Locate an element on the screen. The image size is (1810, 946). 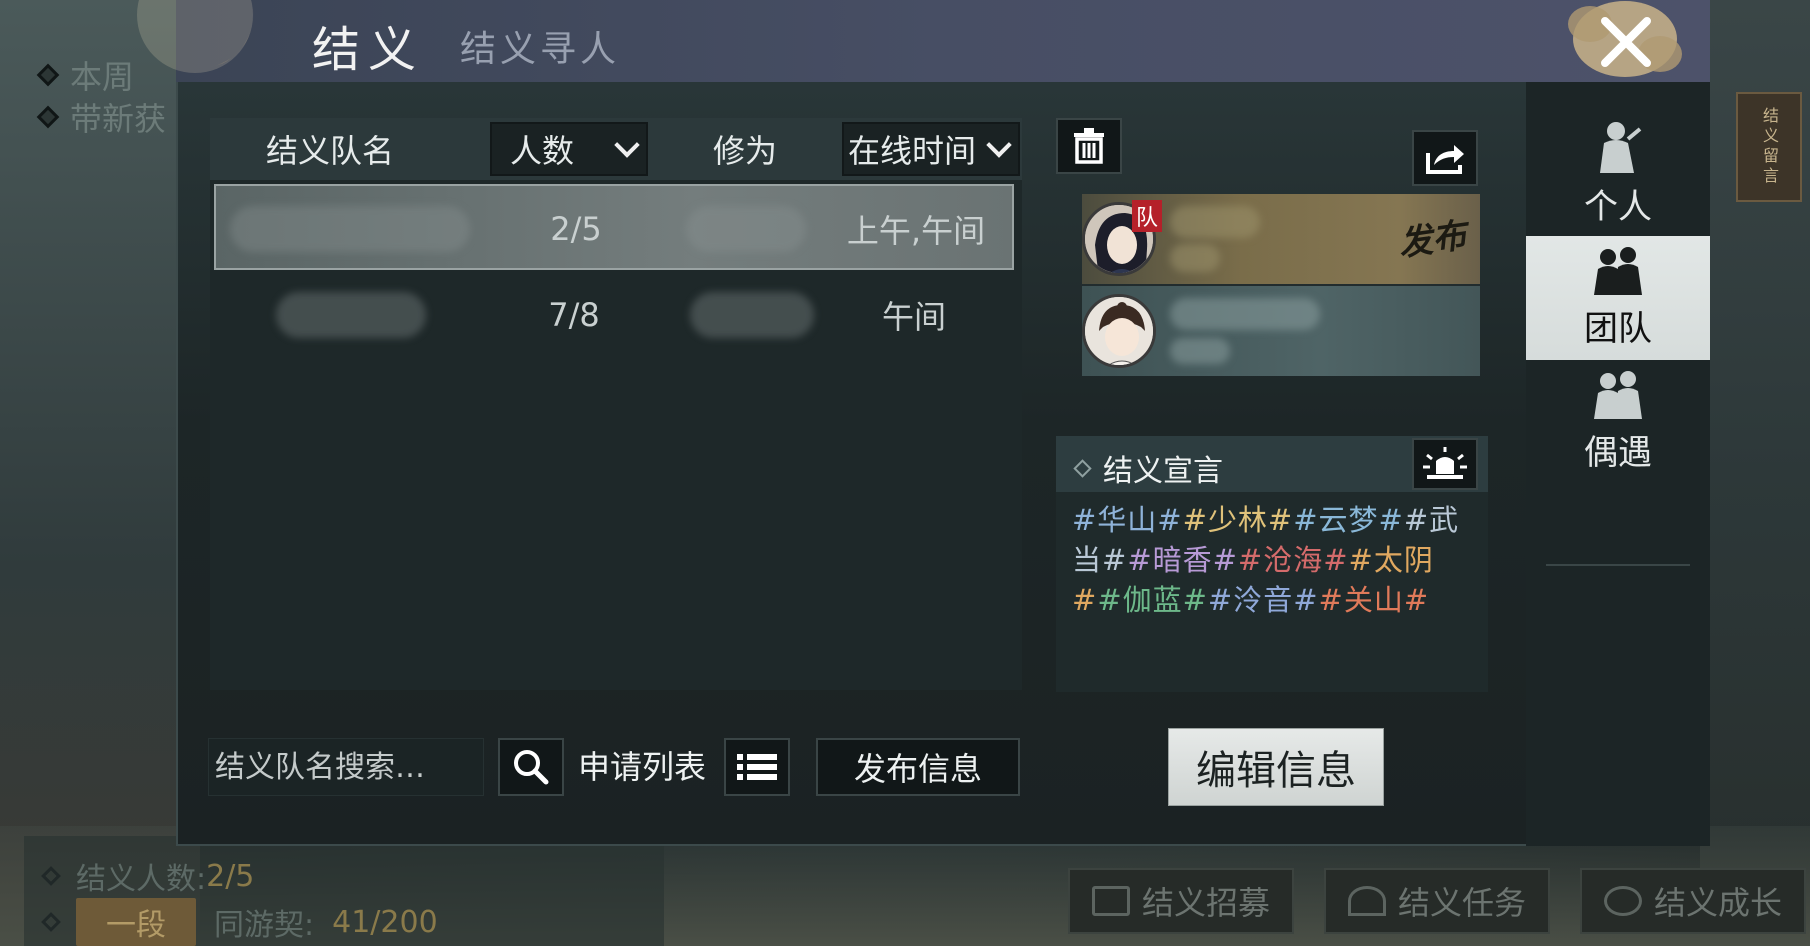
search-button is located at coordinates (531, 767).